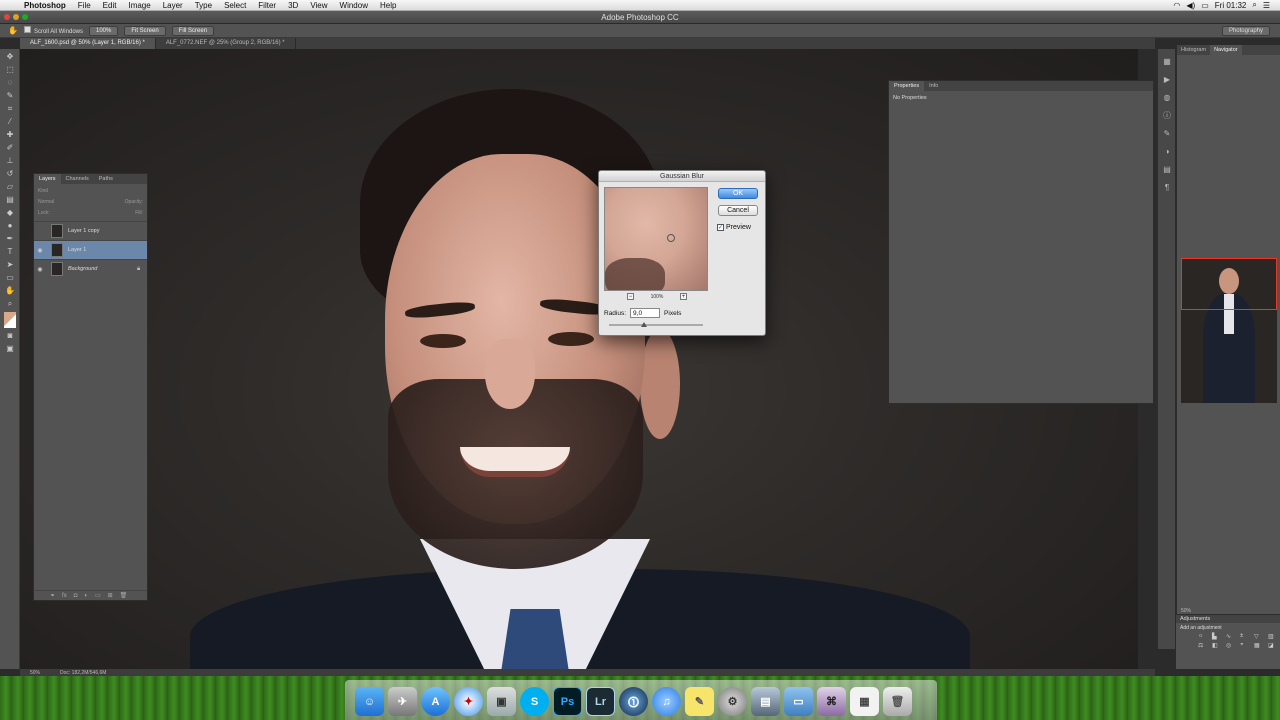 This screenshot has height=720, width=1280. I want to click on layer-name: Layer 1 copy, so click(107, 231).